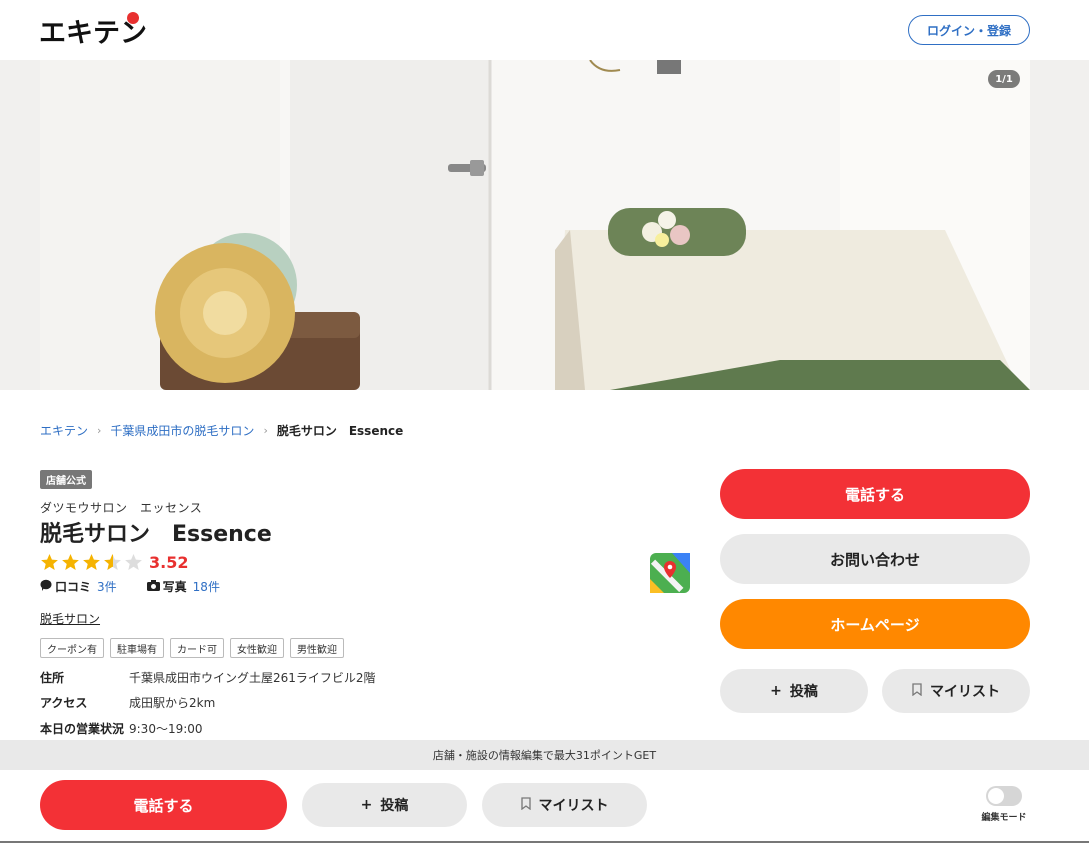  What do you see at coordinates (875, 559) in the screenshot?
I see `inquiry-button: お問い合わせ` at bounding box center [875, 559].